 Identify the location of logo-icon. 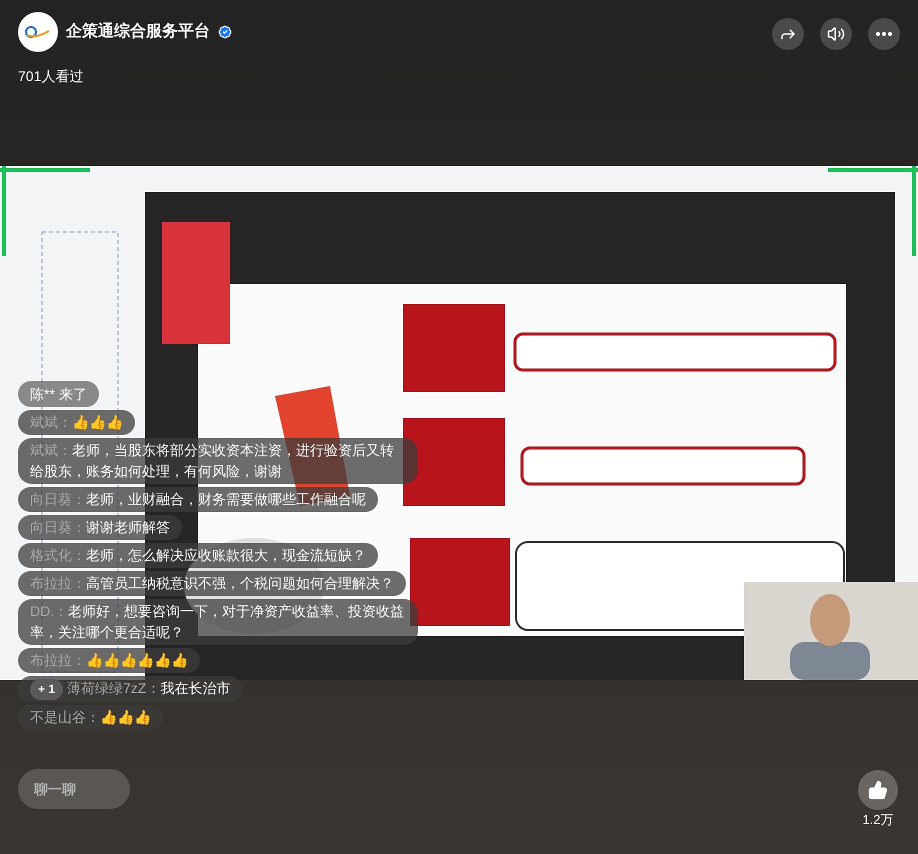
(38, 32).